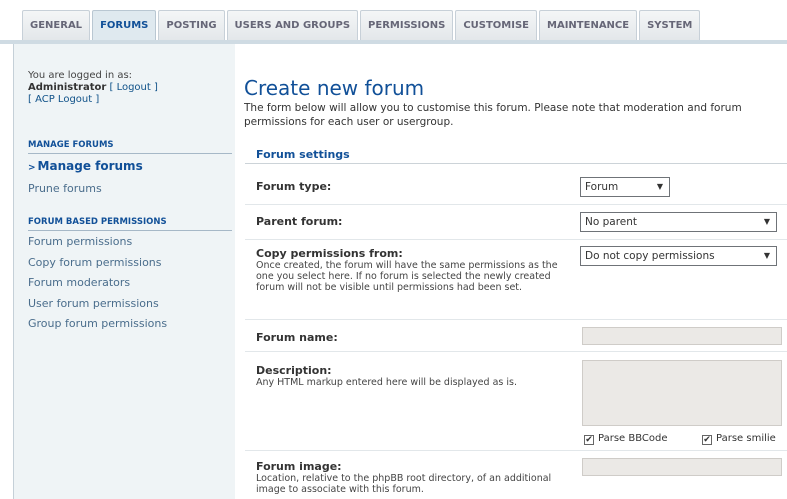 This screenshot has width=787, height=499. I want to click on tab-permissions: Permissions, so click(407, 25).